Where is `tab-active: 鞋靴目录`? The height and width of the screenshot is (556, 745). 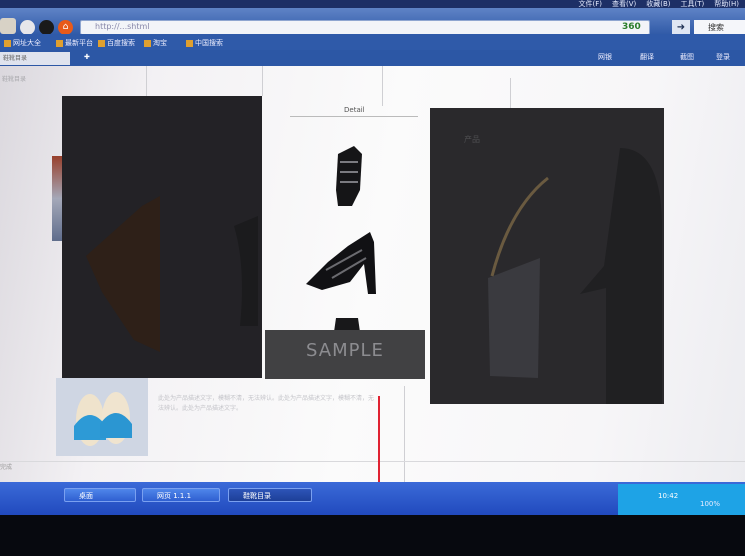
tab-active: 鞋靴目录 is located at coordinates (35, 58).